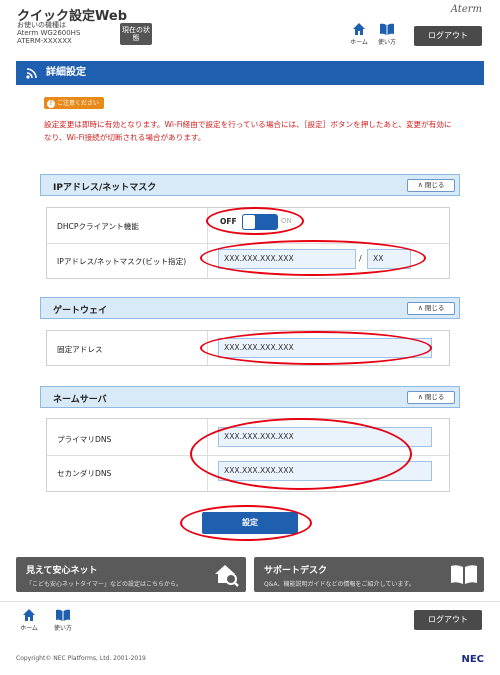 This screenshot has width=500, height=675. I want to click on logout-button: ログアウト, so click(448, 36).